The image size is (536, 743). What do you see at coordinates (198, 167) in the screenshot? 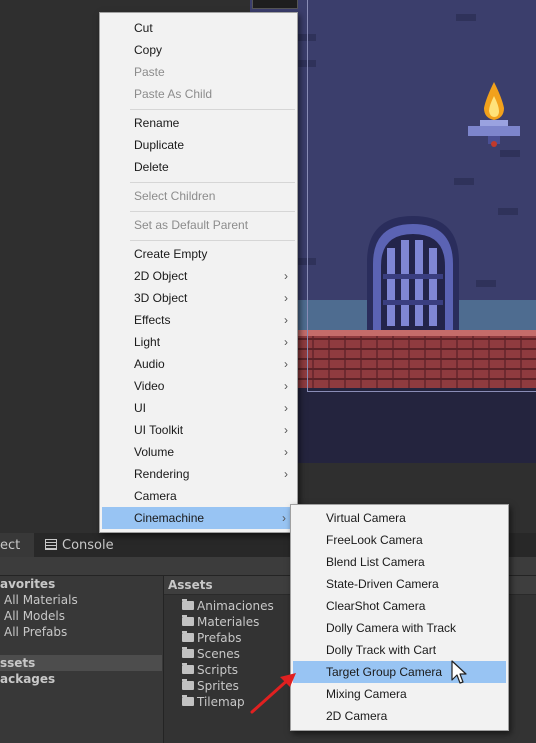
I see `menu-item-delete: Delete` at bounding box center [198, 167].